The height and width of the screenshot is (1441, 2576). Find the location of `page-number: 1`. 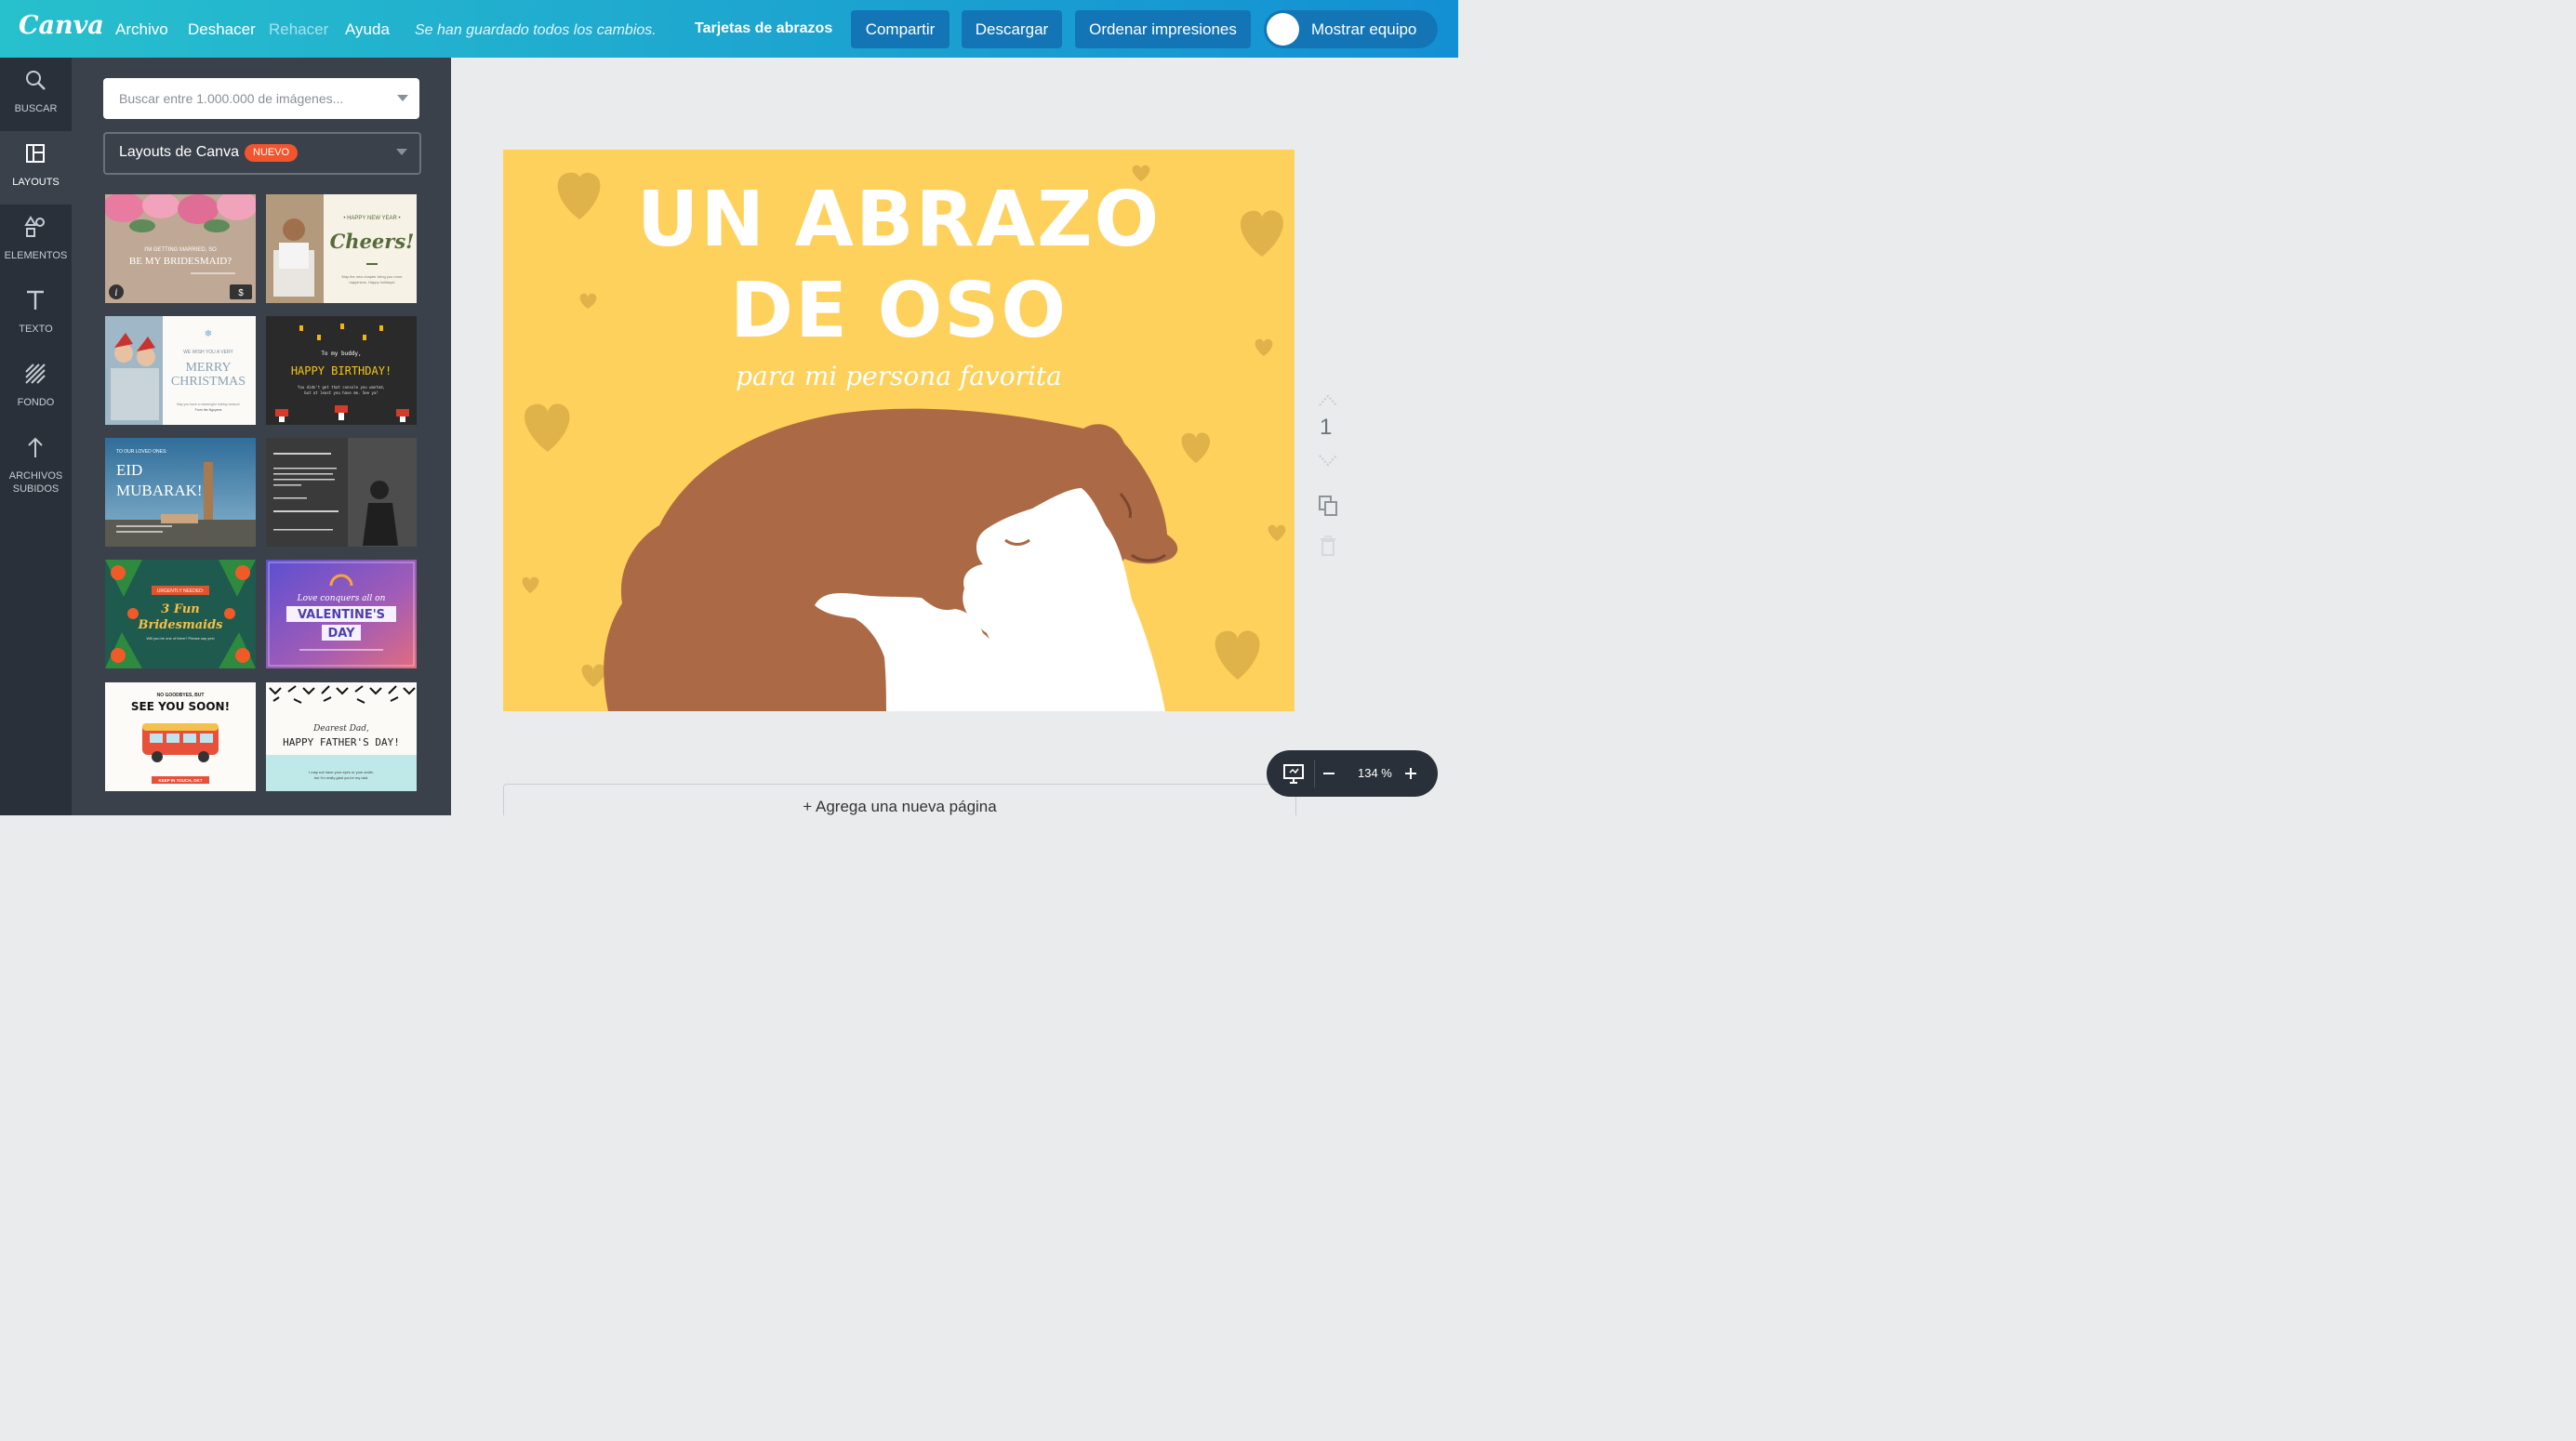

page-number: 1 is located at coordinates (1326, 427).